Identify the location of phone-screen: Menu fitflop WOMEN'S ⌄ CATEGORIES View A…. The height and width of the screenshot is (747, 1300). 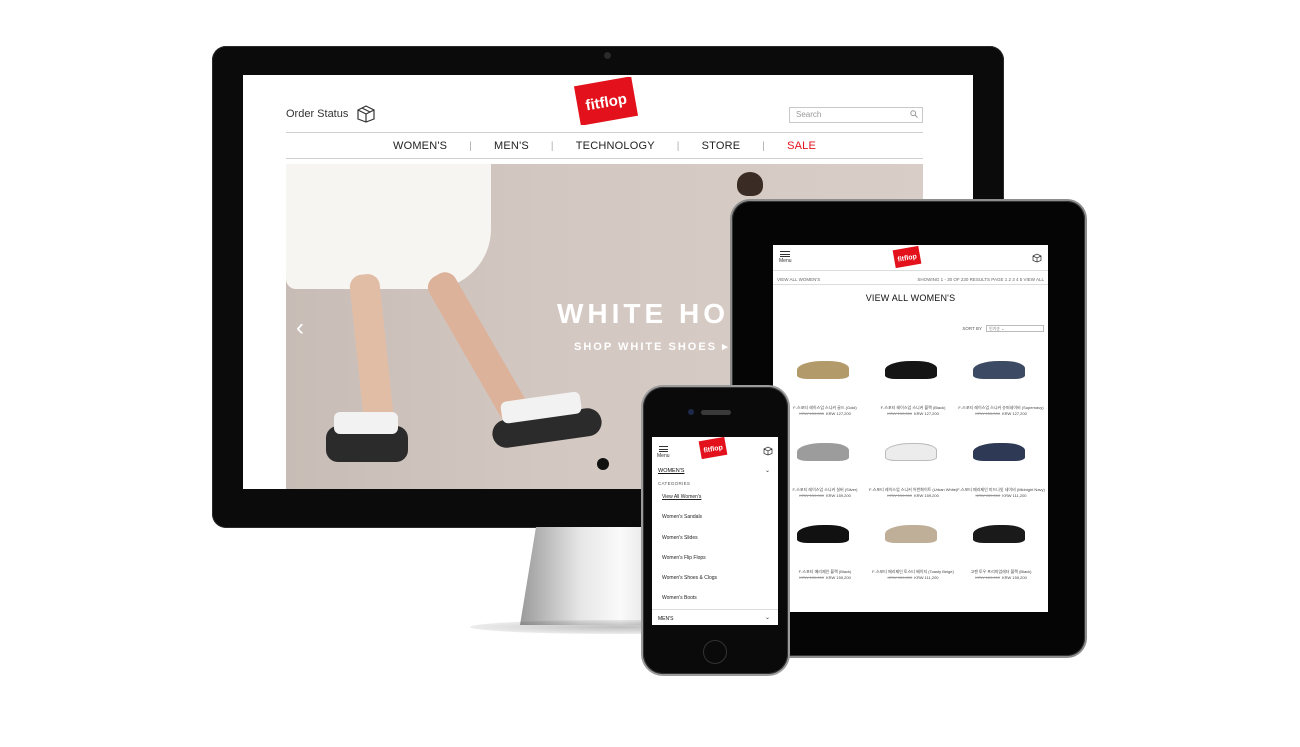
(715, 531).